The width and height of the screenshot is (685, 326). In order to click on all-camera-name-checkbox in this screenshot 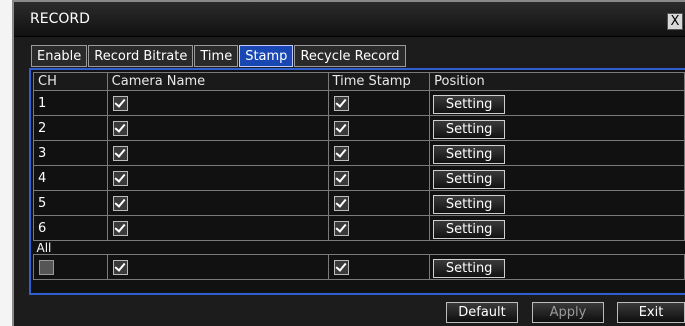, I will do `click(120, 267)`.